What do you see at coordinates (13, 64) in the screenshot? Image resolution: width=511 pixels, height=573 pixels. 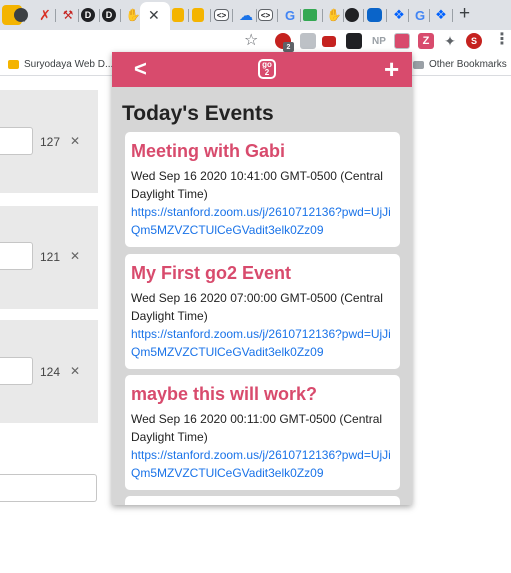 I see `bookmark-favicon-icon` at bounding box center [13, 64].